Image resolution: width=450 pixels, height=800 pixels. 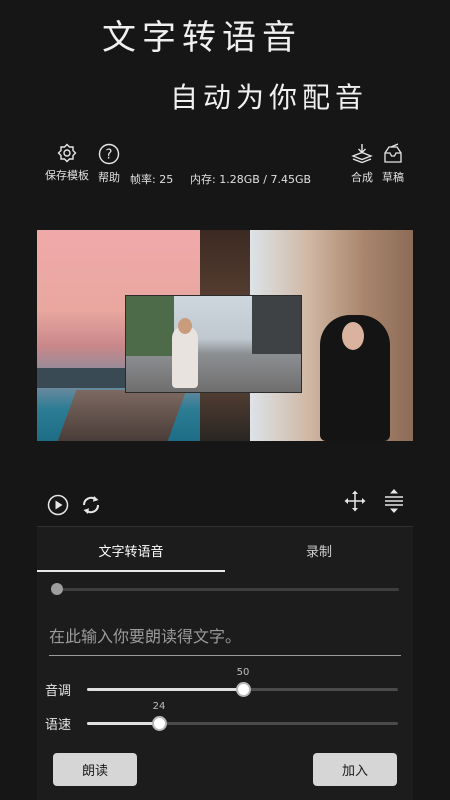 What do you see at coordinates (355, 769) in the screenshot?
I see `add-button: 加入` at bounding box center [355, 769].